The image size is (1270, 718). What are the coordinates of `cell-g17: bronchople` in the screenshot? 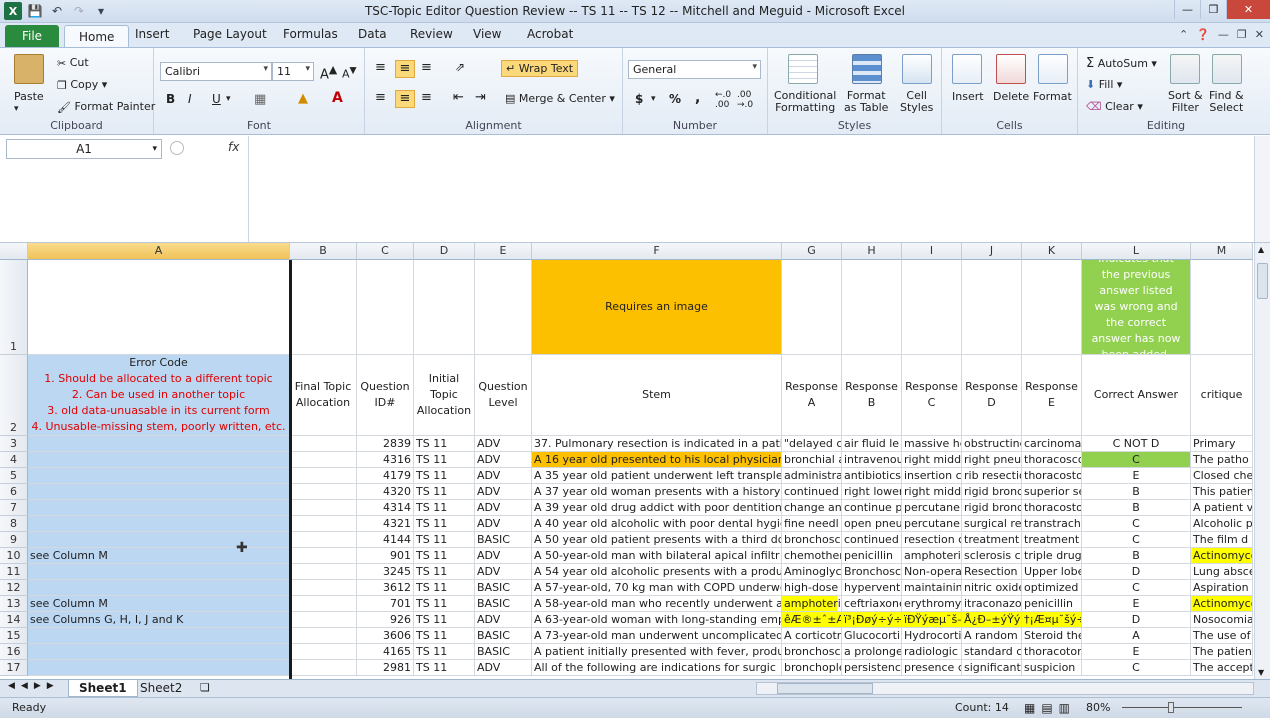 It's located at (812, 668).